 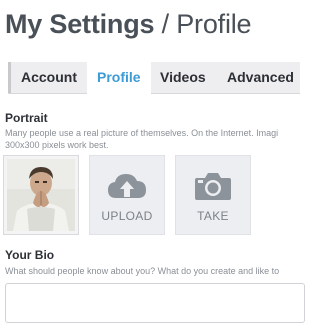 I want to click on portrait-label: Portrait, so click(x=26, y=118).